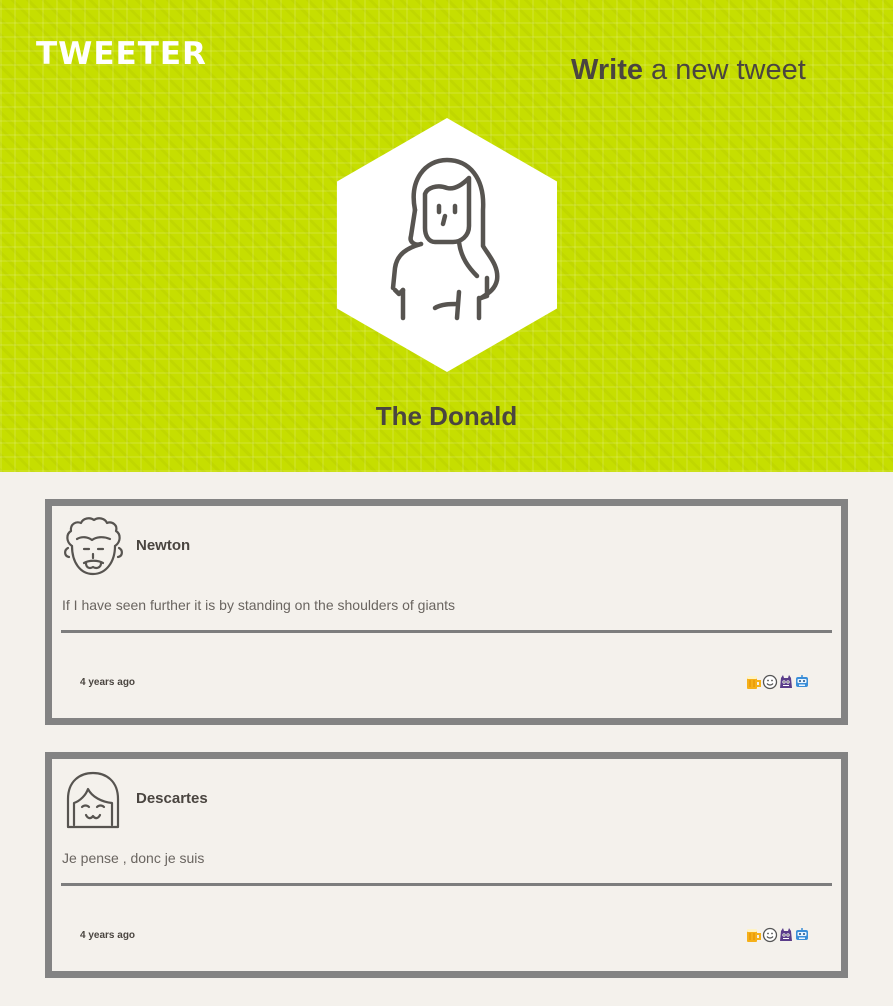 This screenshot has height=1006, width=893. Describe the element at coordinates (446, 416) in the screenshot. I see `profile-name: The Donald` at that location.